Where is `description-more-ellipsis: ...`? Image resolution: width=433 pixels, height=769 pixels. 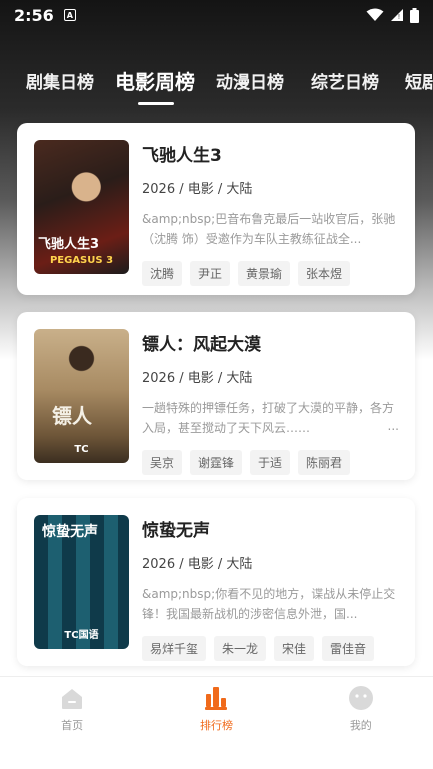
description-more-ellipsis: ... is located at coordinates (393, 426).